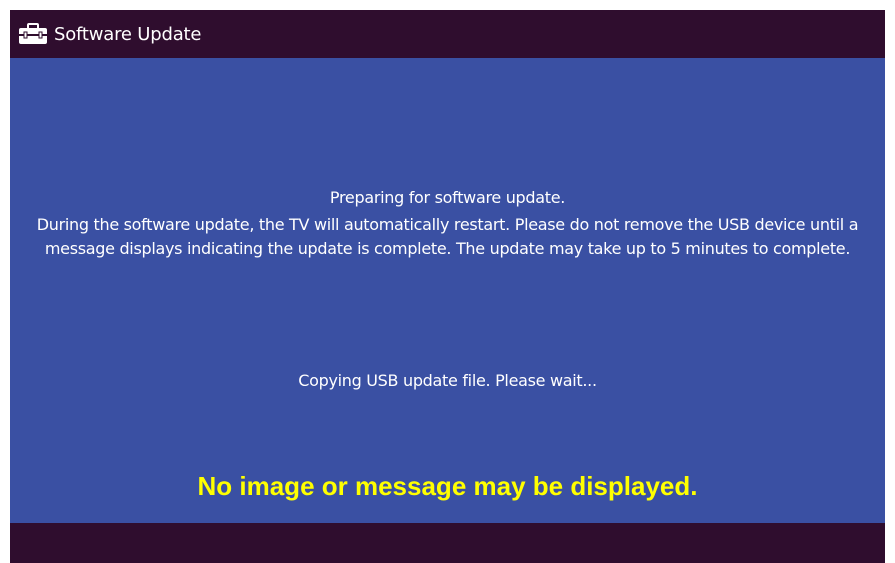 The image size is (895, 563). Describe the element at coordinates (447, 543) in the screenshot. I see `bottom-bar` at that location.